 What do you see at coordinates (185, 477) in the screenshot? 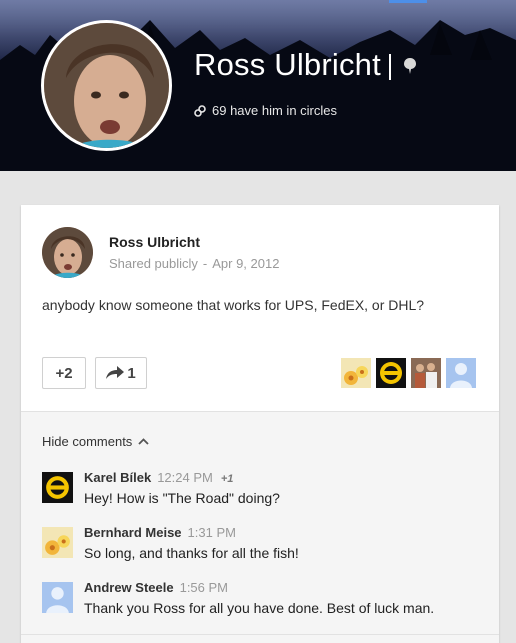
I see `comment-time: 12:24 PM` at bounding box center [185, 477].